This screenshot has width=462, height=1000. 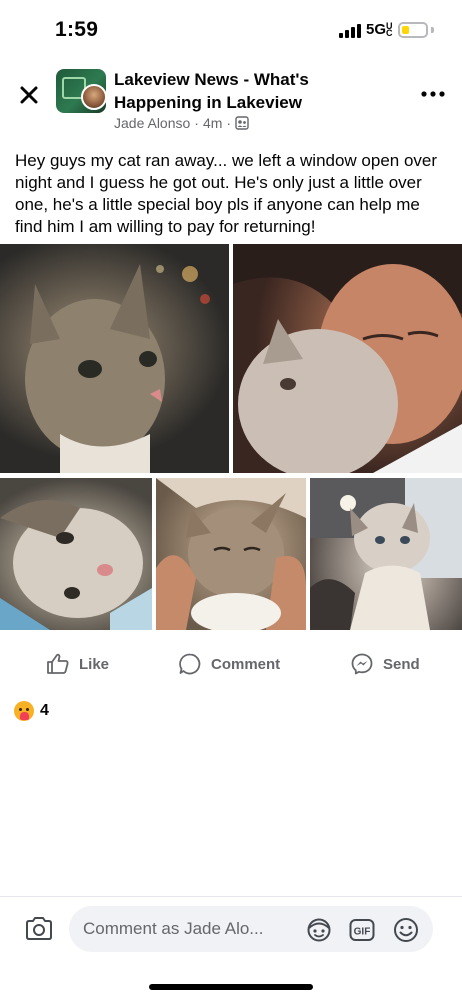 I want to click on post-action-bar: Like Comment Send, so click(x=231, y=664).